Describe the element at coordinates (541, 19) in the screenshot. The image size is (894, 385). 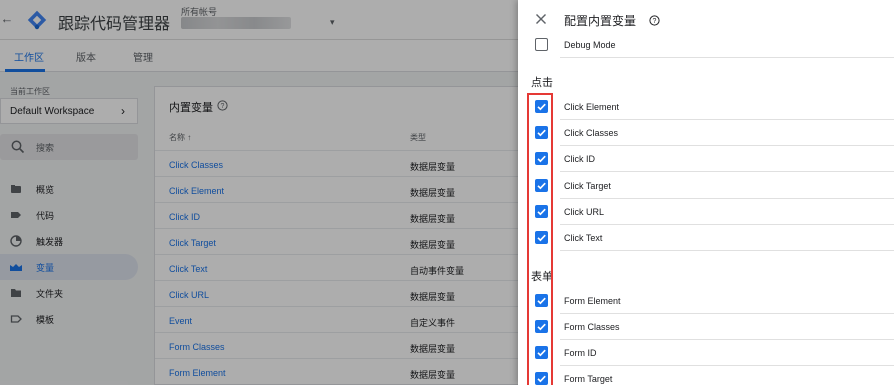
I see `close-icon` at that location.